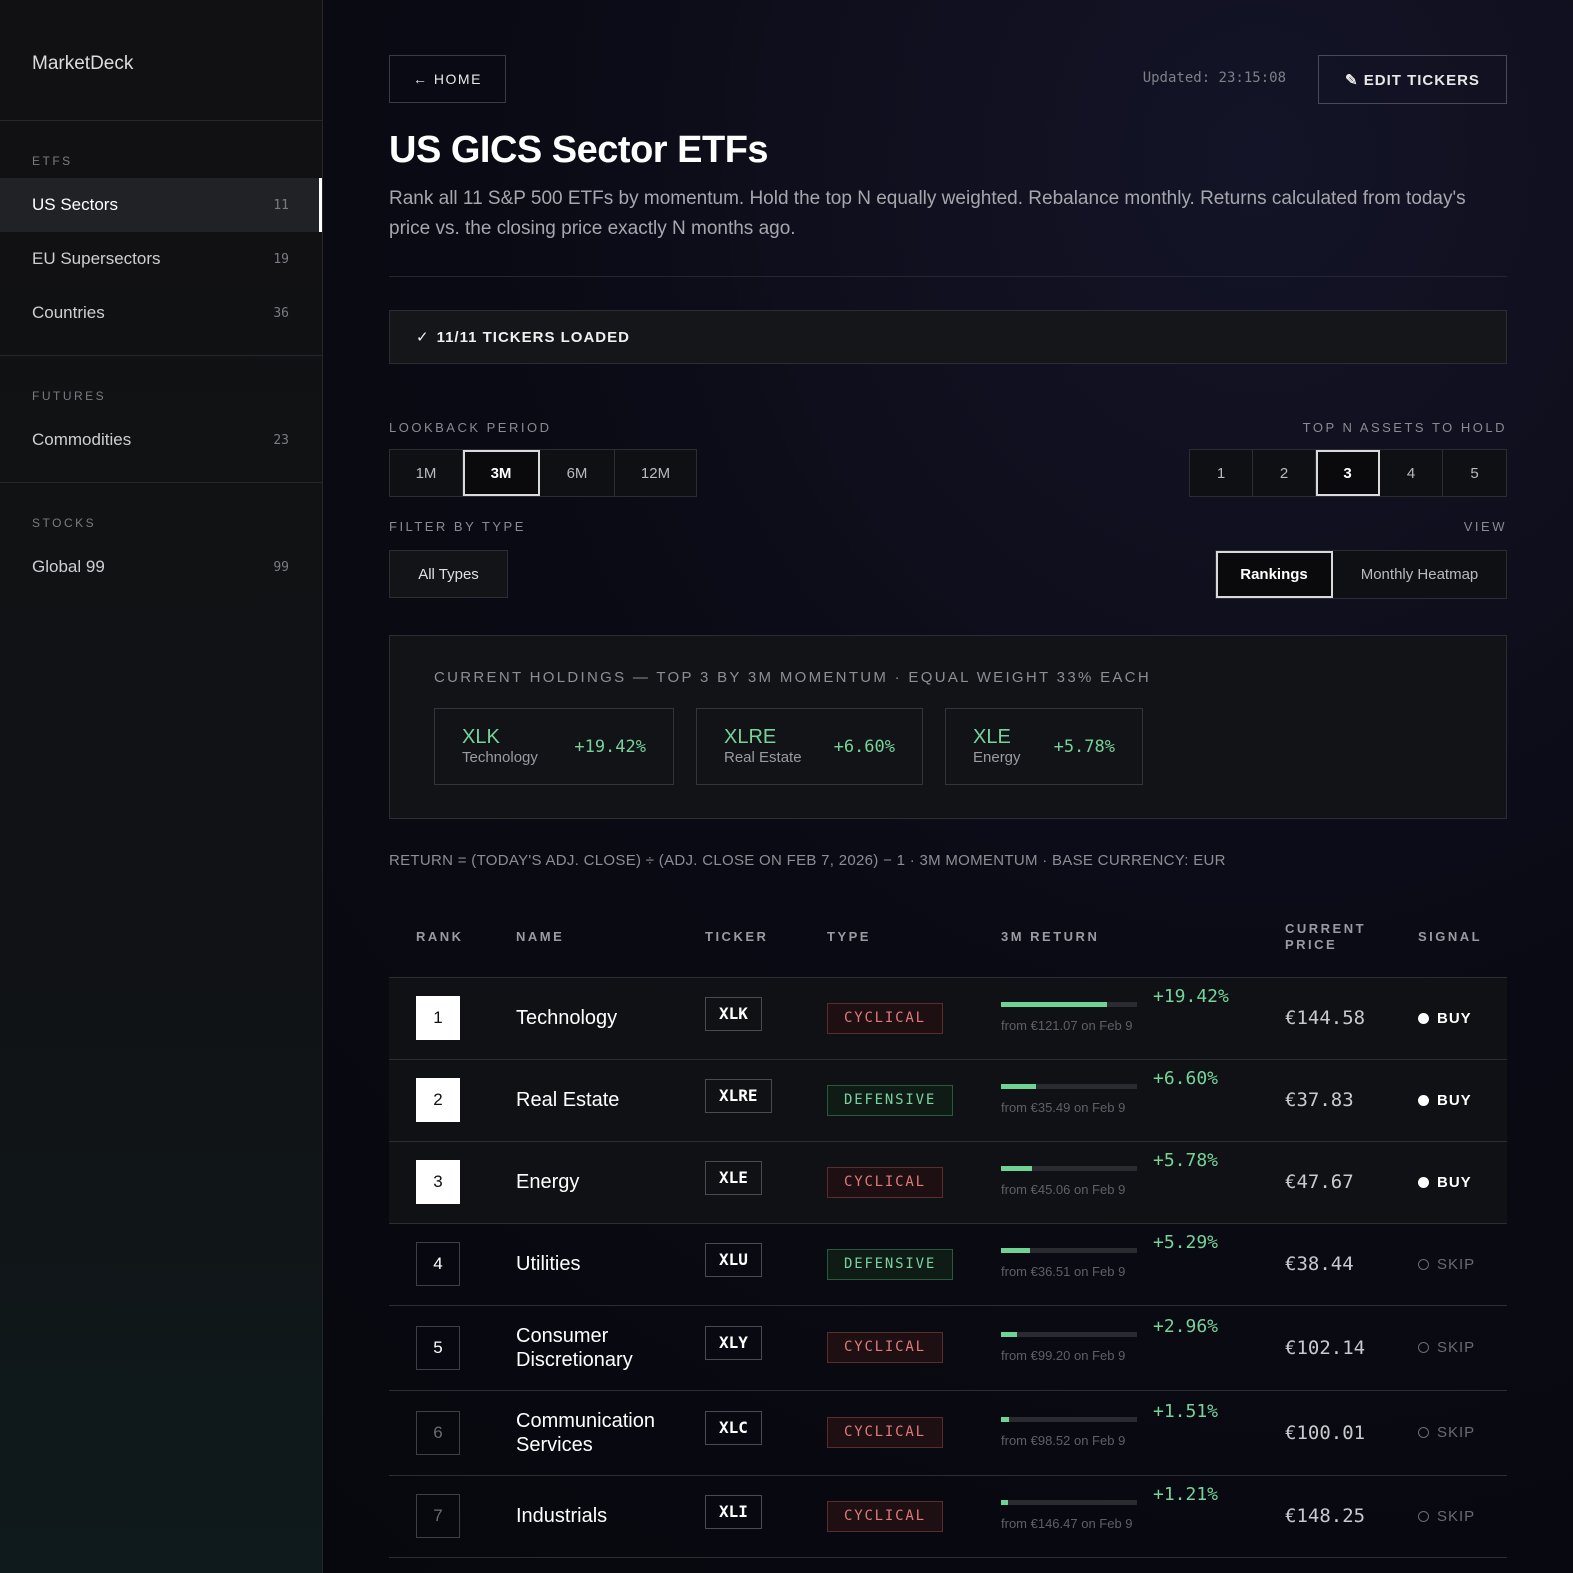 The height and width of the screenshot is (1573, 1573). What do you see at coordinates (438, 1264) in the screenshot?
I see `rank-badge: 4` at bounding box center [438, 1264].